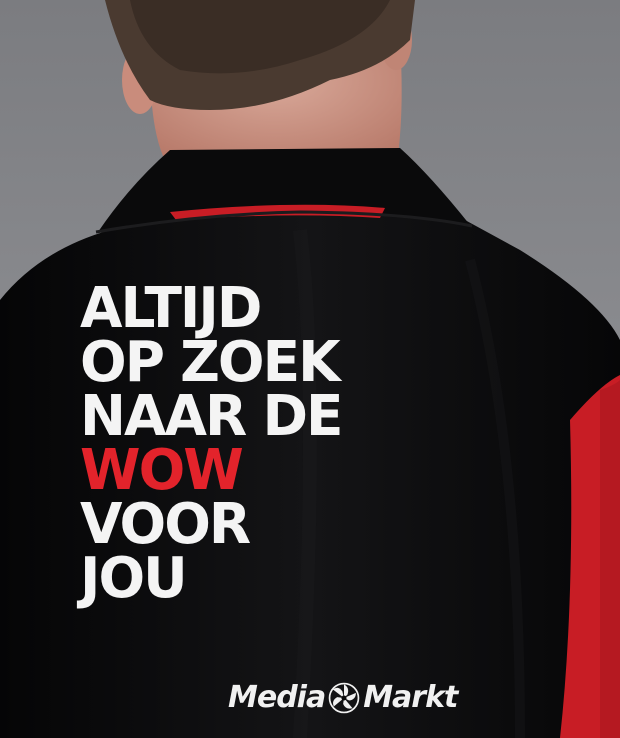 Image resolution: width=620 pixels, height=738 pixels. What do you see at coordinates (210, 362) in the screenshot?
I see `slogan-line-2: OP ZOEK` at bounding box center [210, 362].